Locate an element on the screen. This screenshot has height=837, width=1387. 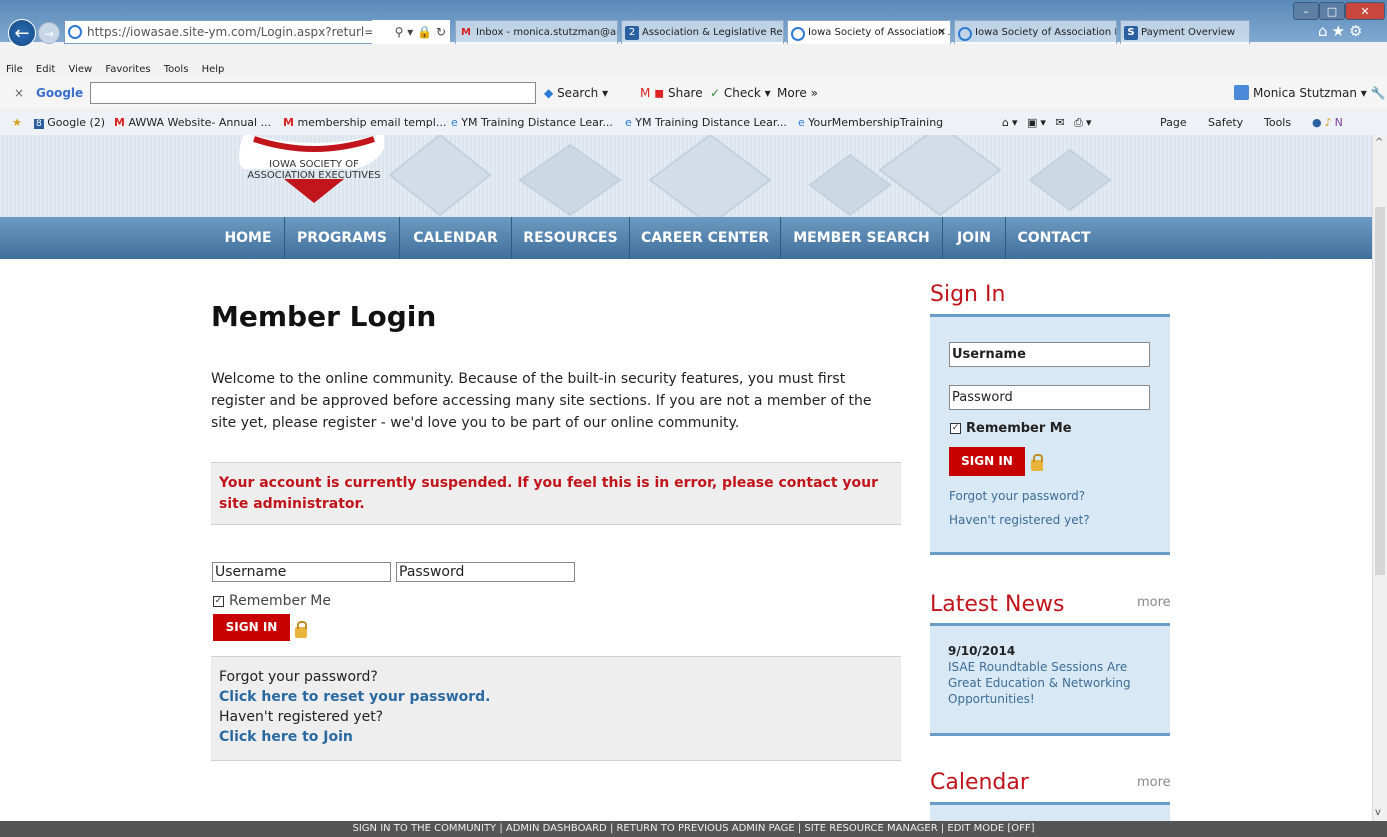
sidebar-remember-me-checkbox: ✓ is located at coordinates (955, 428).